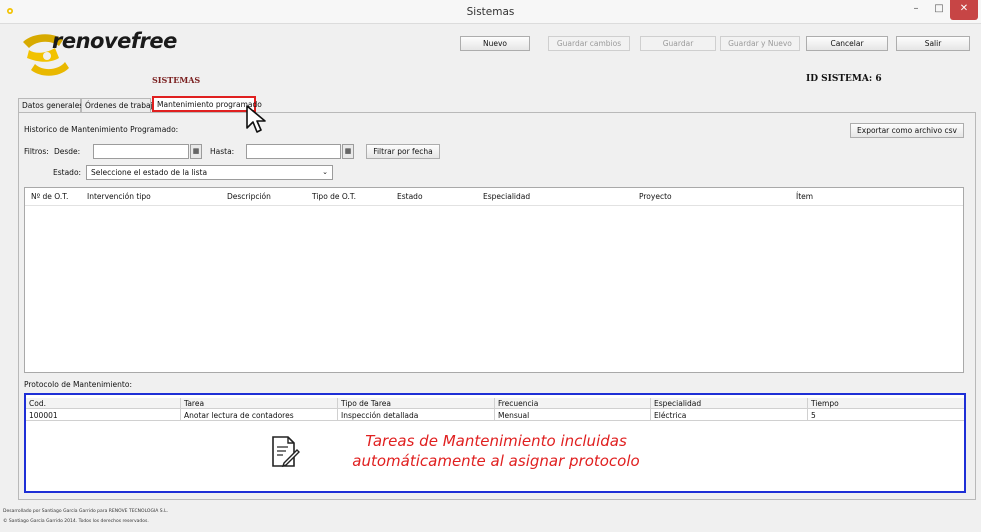 The width and height of the screenshot is (981, 532). Describe the element at coordinates (366, 403) in the screenshot. I see `protocol-col-header: Tipo de Tarea` at that location.